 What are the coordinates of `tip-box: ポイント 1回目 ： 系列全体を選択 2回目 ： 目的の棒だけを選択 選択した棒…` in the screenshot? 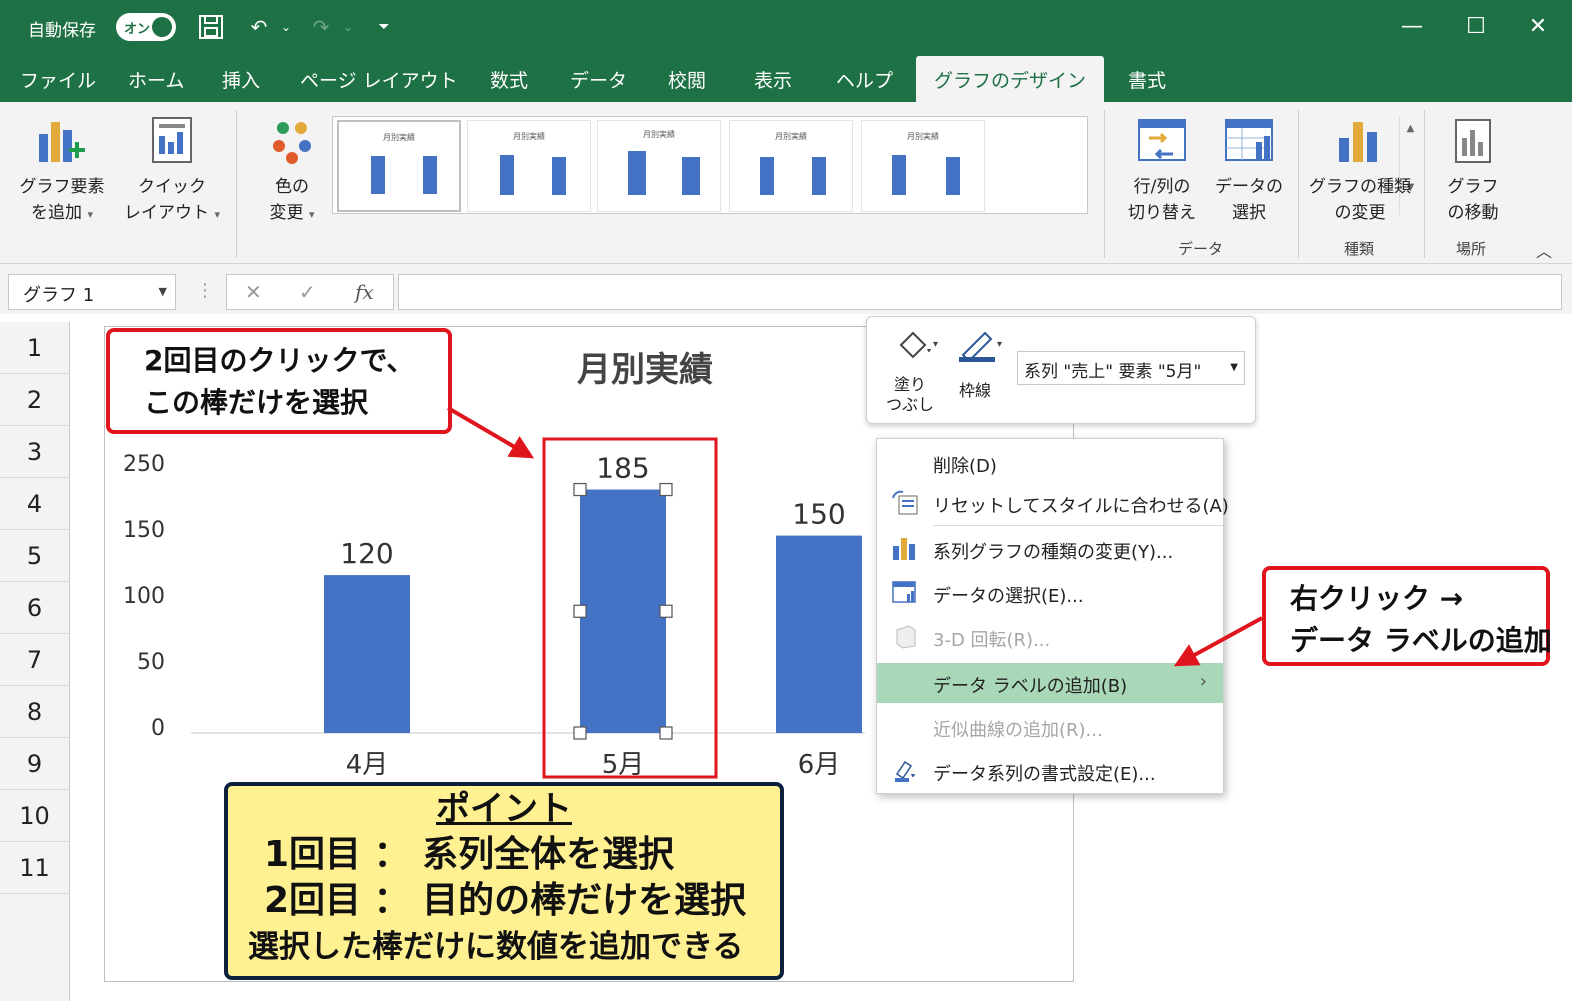 It's located at (504, 881).